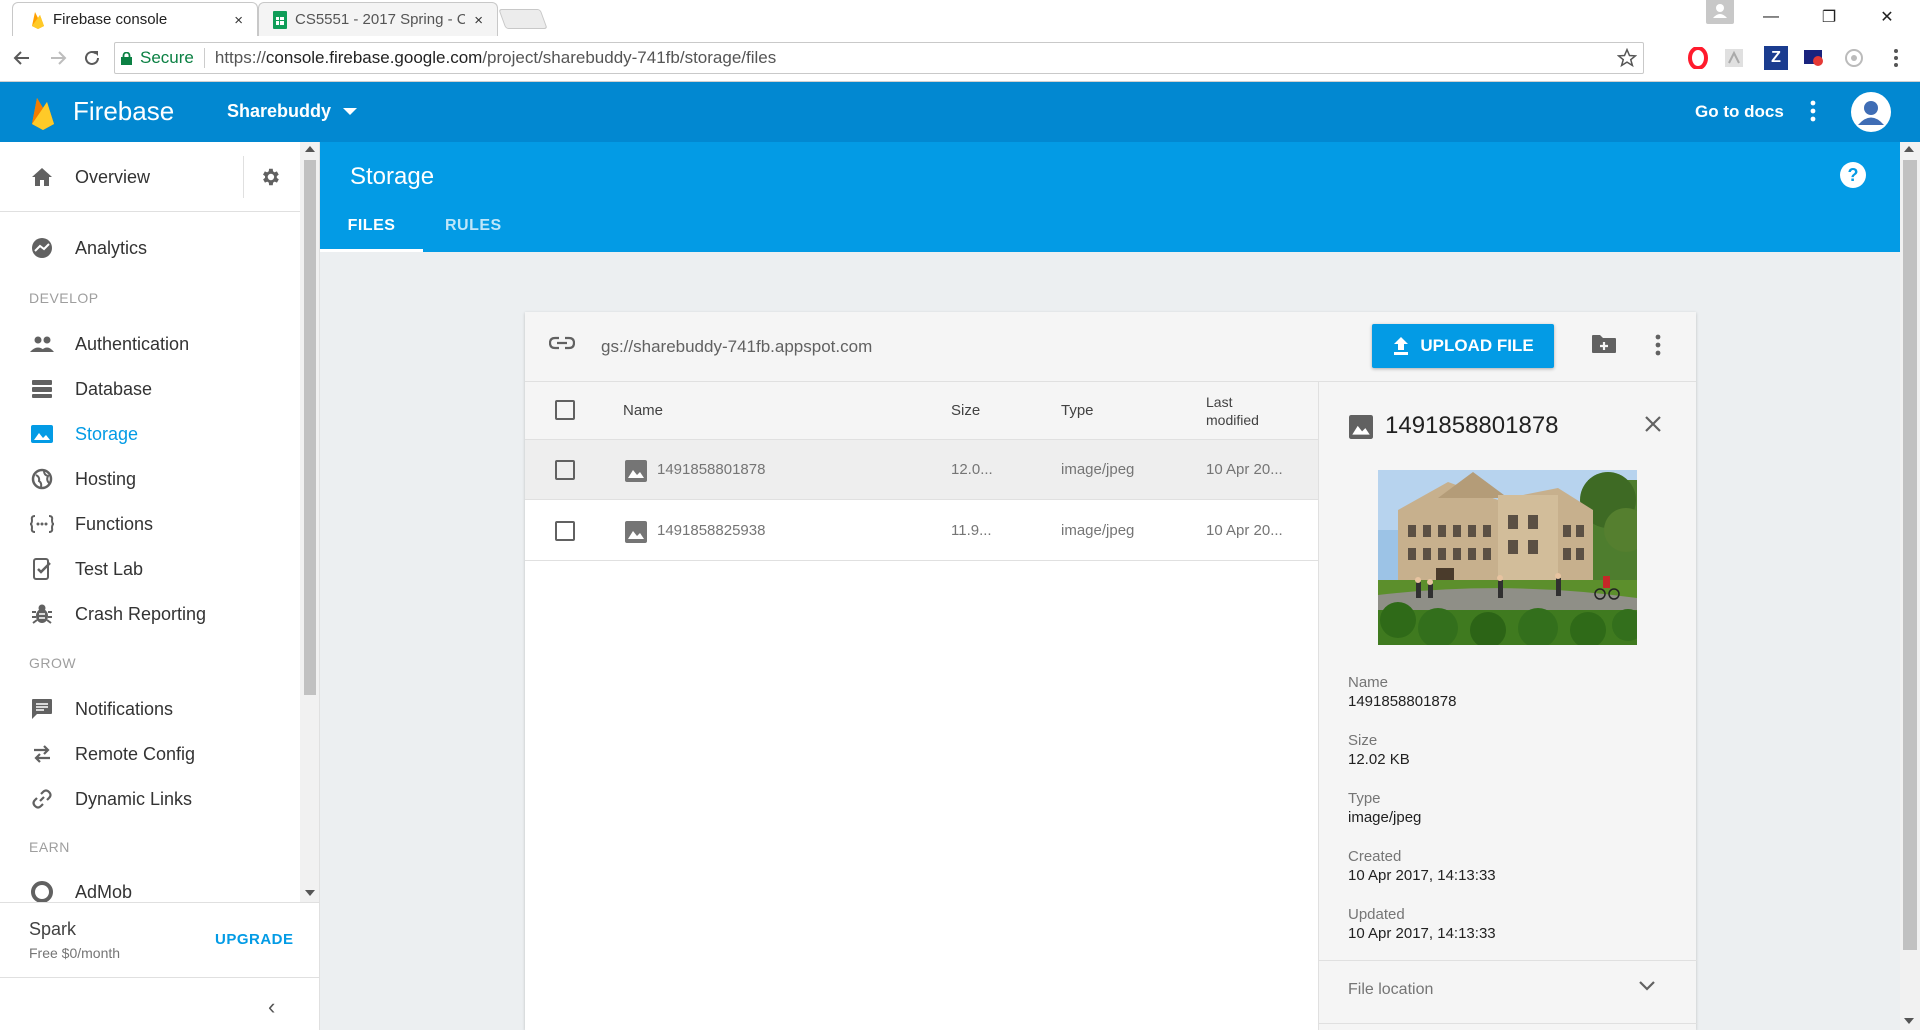 The image size is (1920, 1030). I want to click on cast-extension-icon, so click(1814, 58).